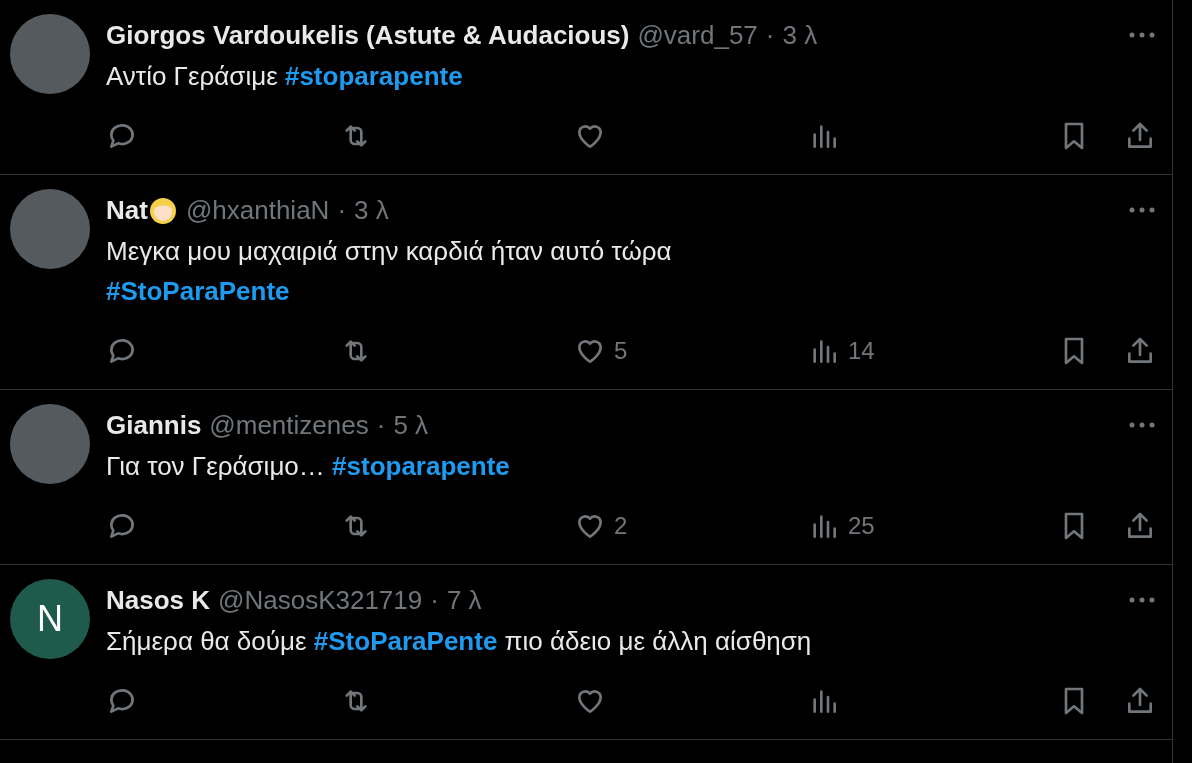 This screenshot has height=763, width=1192. Describe the element at coordinates (464, 600) in the screenshot. I see `post-time: 7 λ` at that location.